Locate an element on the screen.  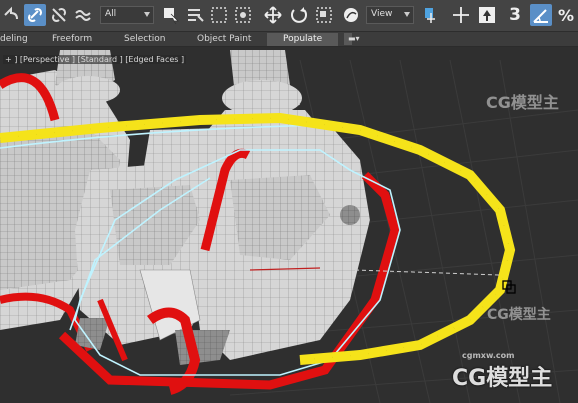
select-object-icon is located at coordinates (171, 15).